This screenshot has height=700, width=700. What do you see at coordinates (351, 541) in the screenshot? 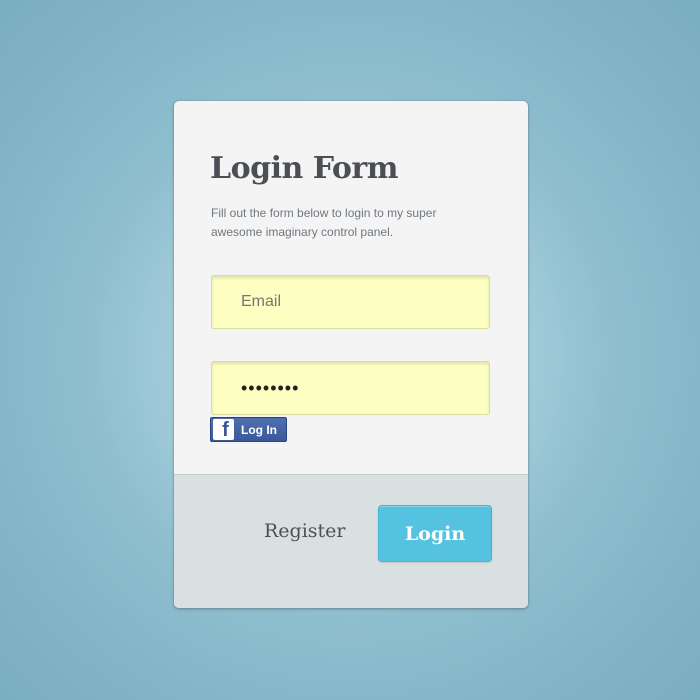
I see `form-footer: Register Login` at bounding box center [351, 541].